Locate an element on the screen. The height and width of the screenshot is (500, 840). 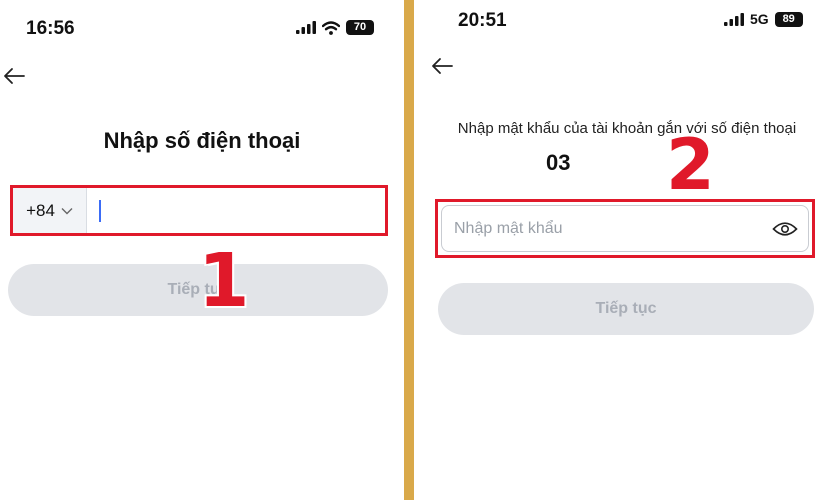
text-cursor is located at coordinates (100, 210).